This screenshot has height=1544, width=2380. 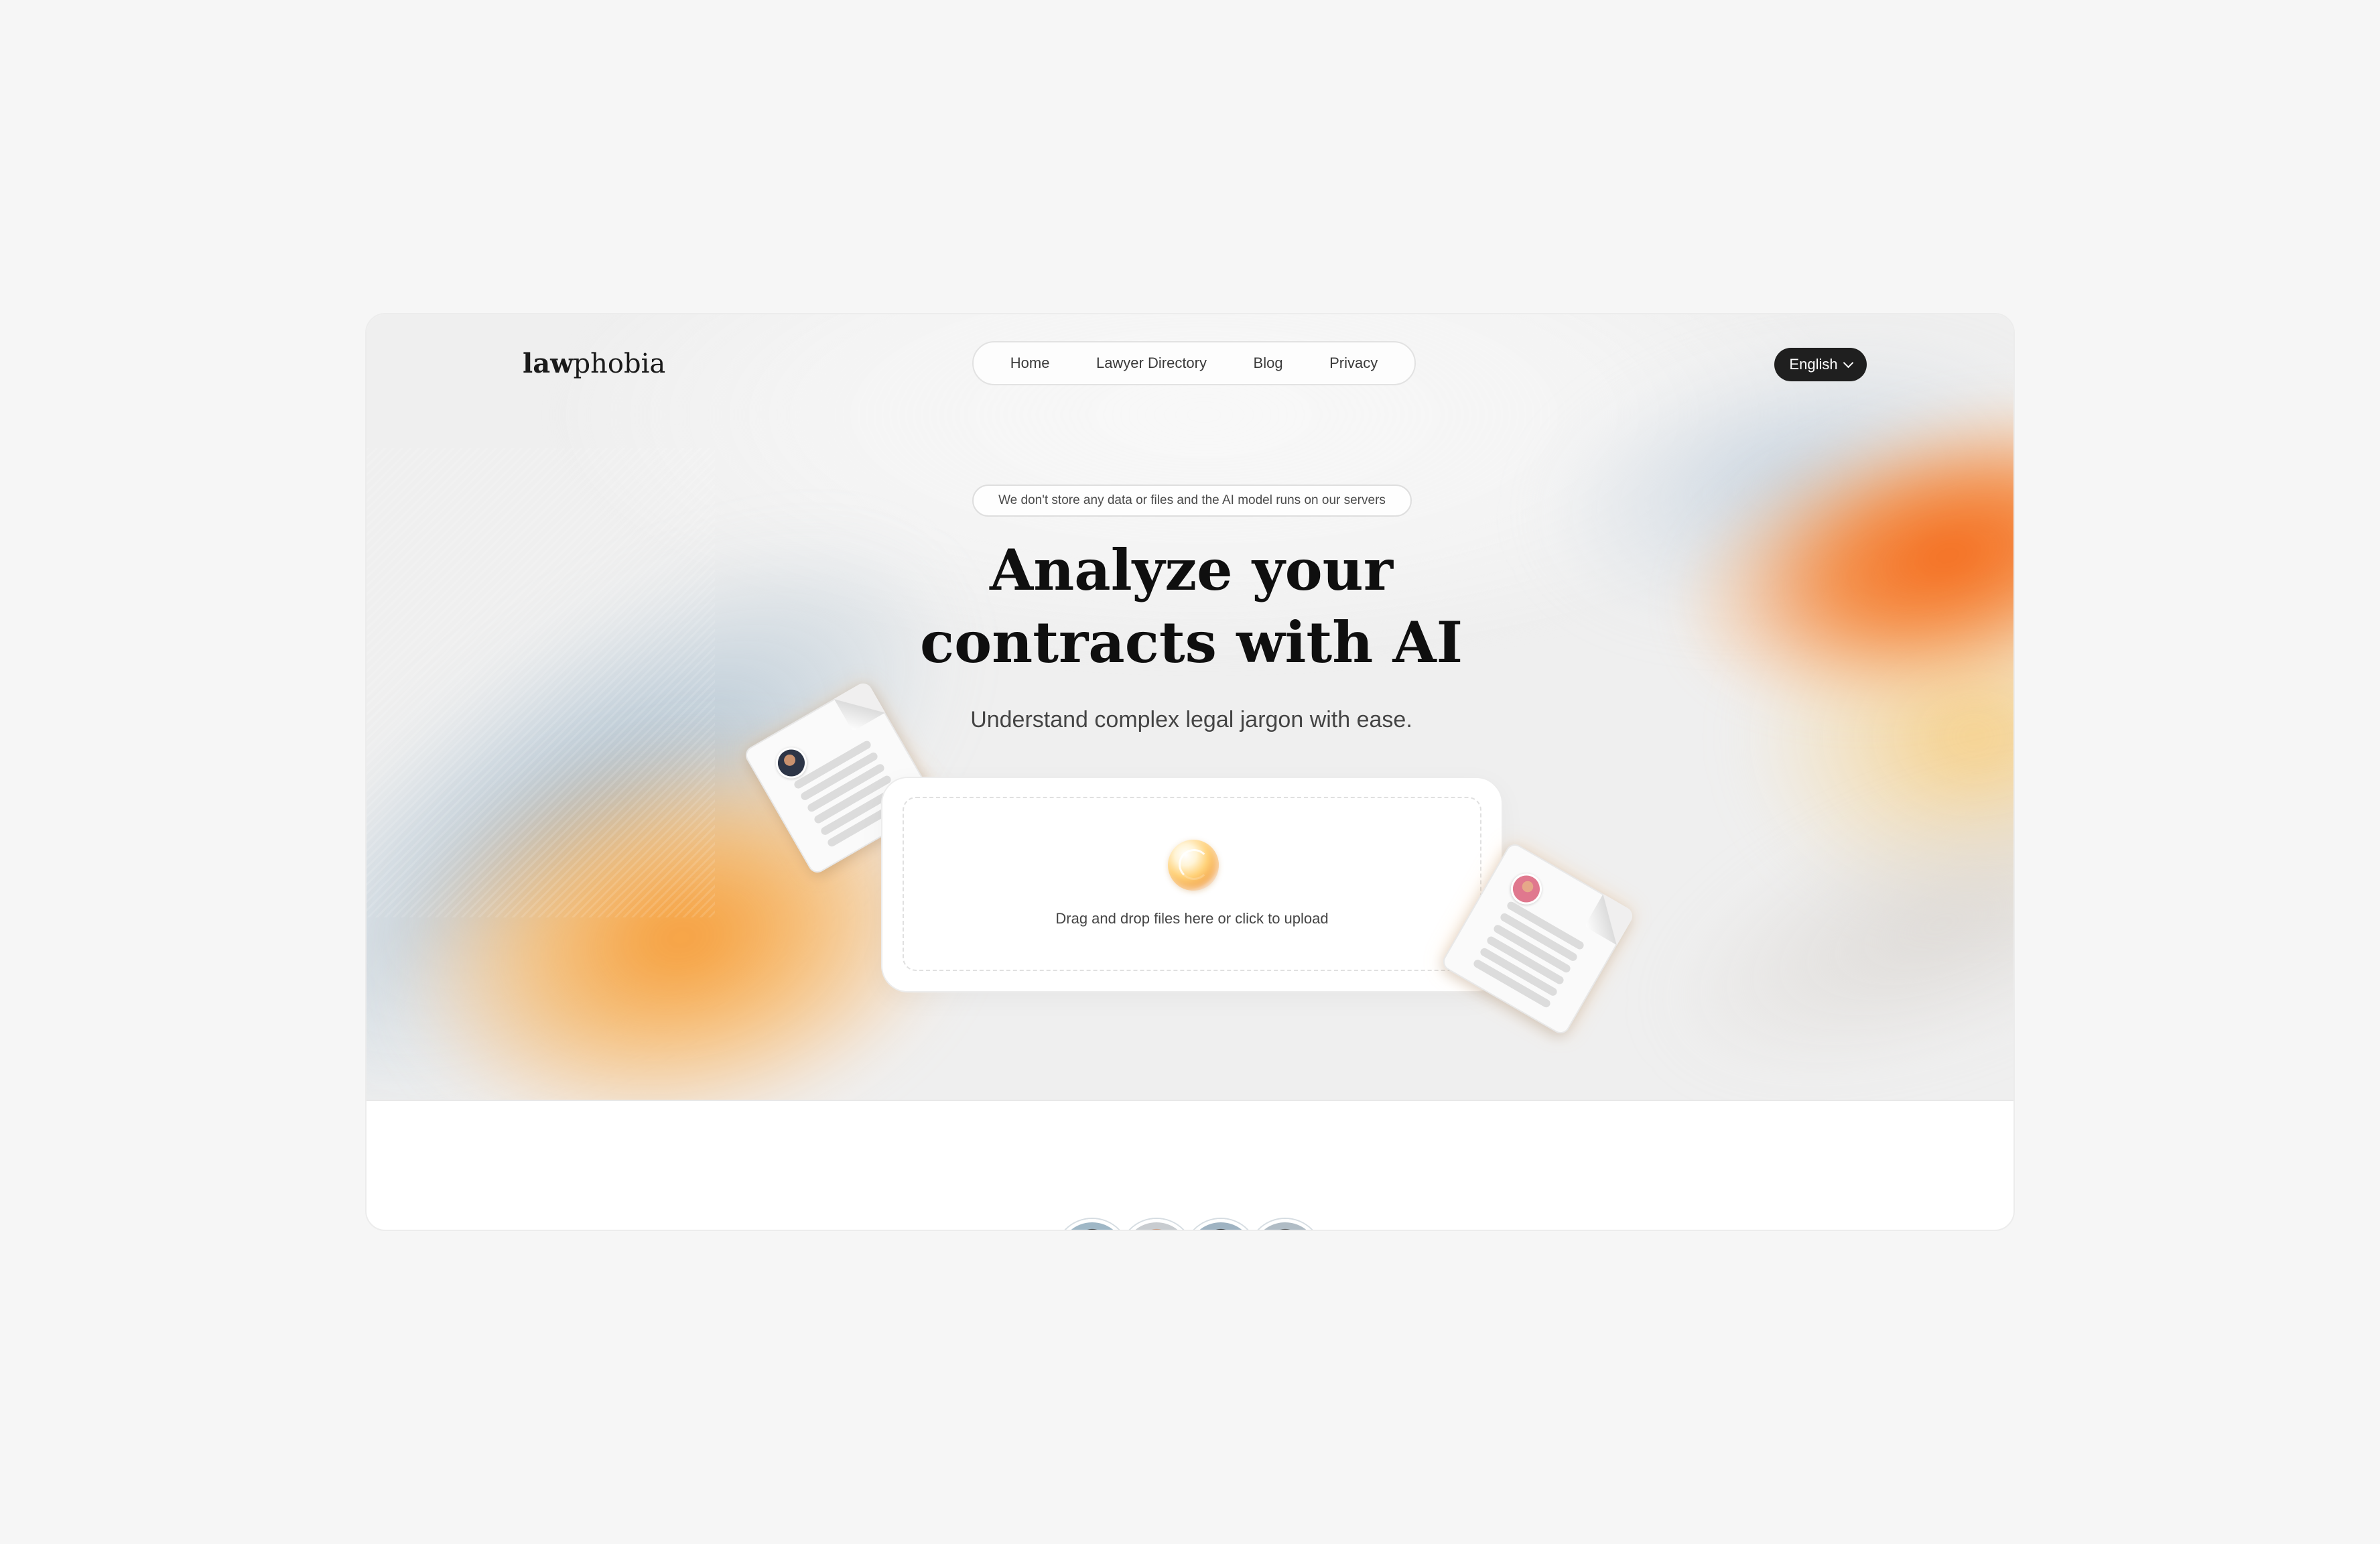 I want to click on background-texture, so click(x=541, y=682).